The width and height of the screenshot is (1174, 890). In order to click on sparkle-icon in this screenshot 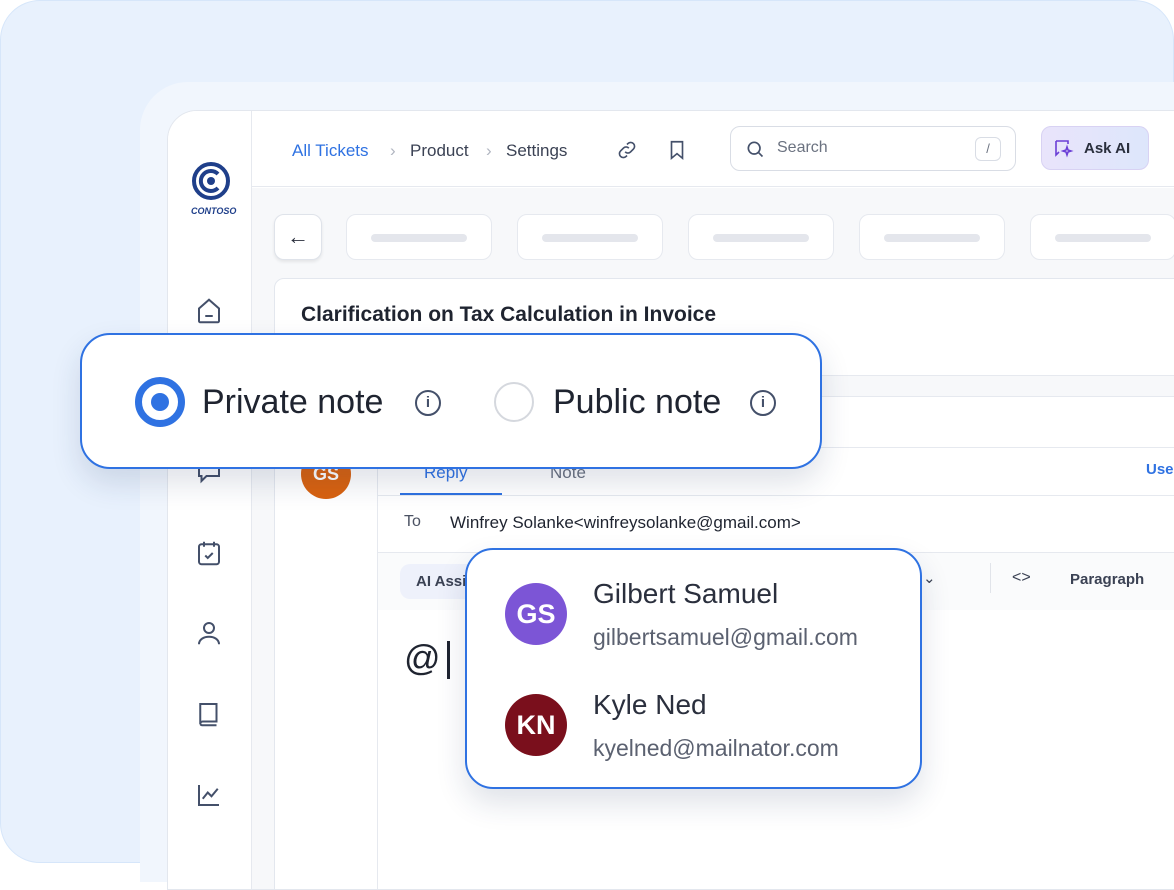, I will do `click(1064, 149)`.